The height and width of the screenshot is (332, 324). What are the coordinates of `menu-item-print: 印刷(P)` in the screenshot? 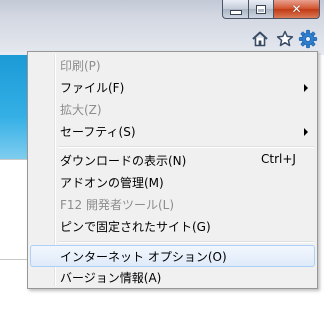 It's located at (172, 65).